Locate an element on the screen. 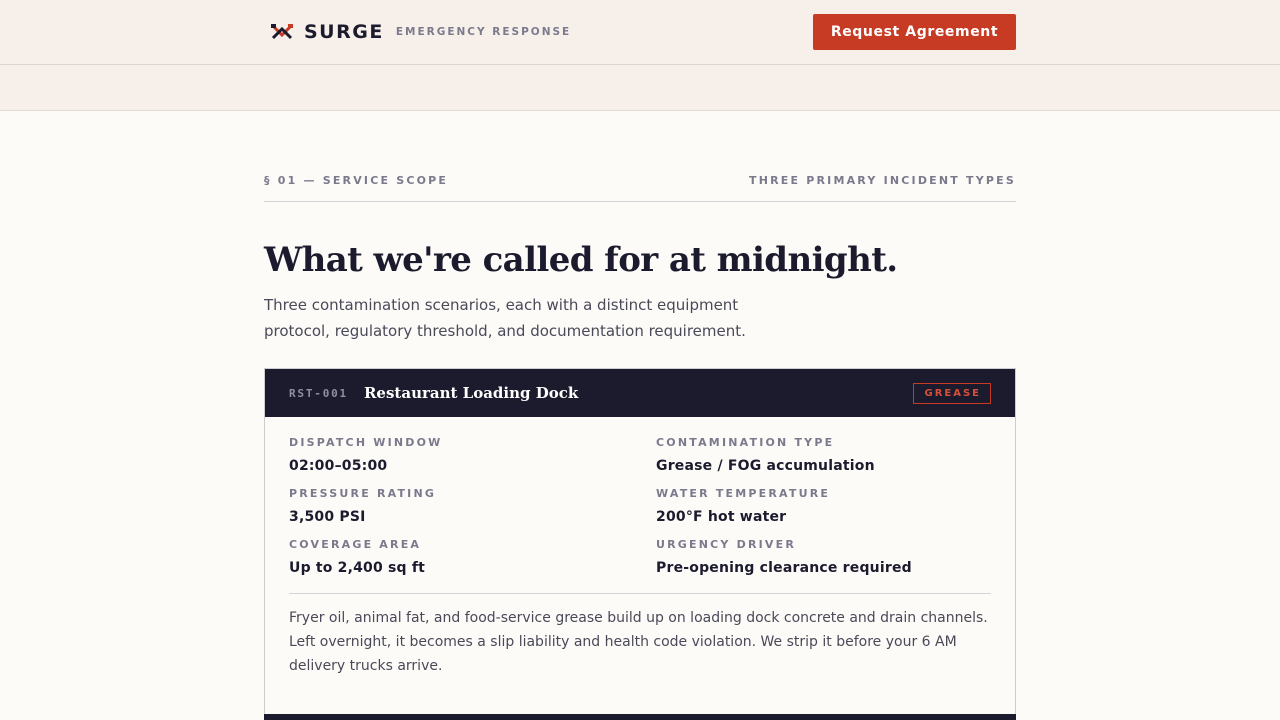 This screenshot has height=720, width=1280. spec-water-temperature: WATER TEMPERATURE 200°F hot water is located at coordinates (823, 506).